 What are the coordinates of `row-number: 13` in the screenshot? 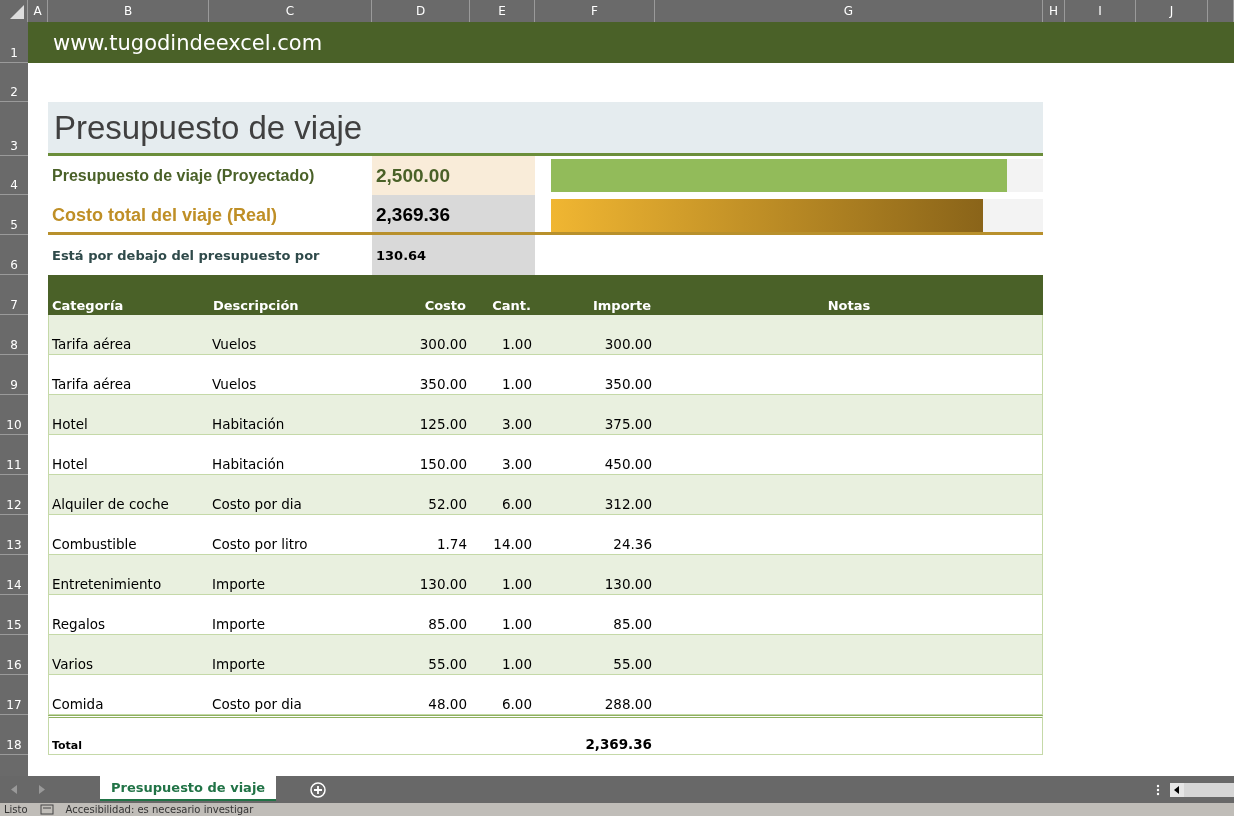 It's located at (14, 535).